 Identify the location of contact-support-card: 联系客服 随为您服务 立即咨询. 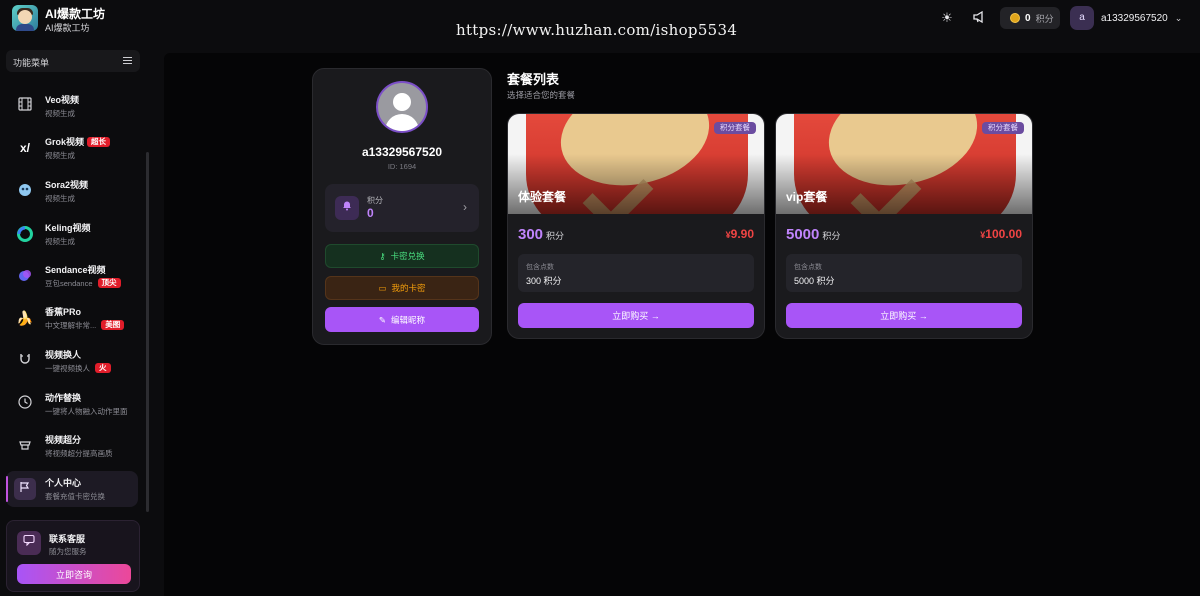
(73, 556).